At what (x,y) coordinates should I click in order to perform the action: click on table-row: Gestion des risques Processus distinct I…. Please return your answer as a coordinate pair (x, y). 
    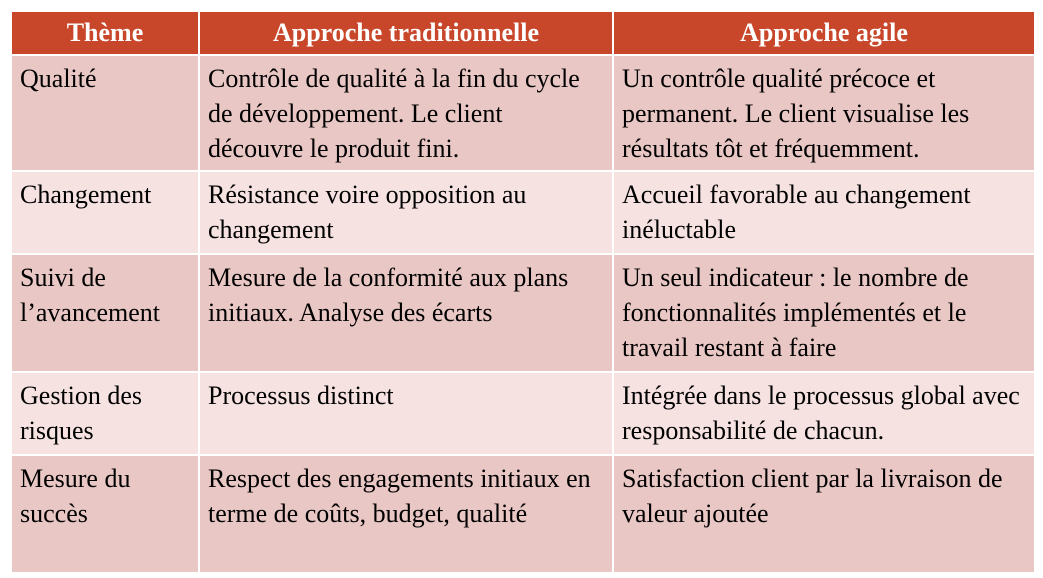
    Looking at the image, I should click on (523, 413).